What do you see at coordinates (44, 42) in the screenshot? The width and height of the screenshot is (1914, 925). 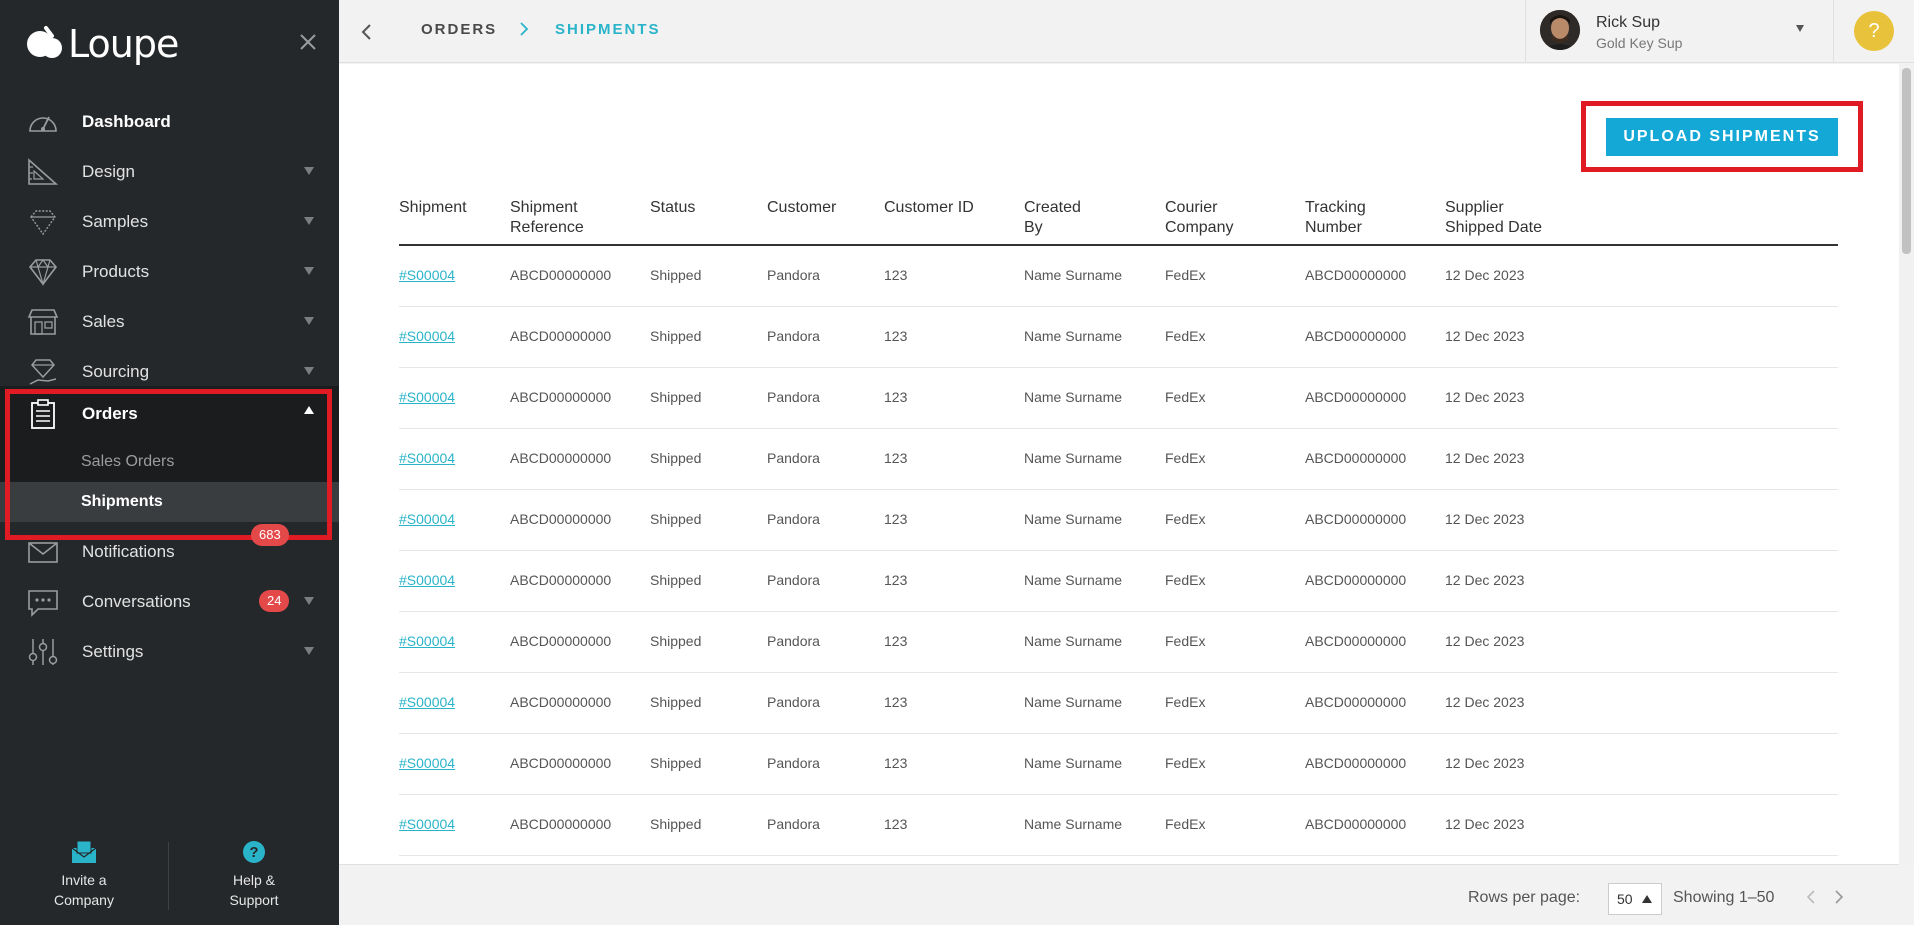 I see `loupe-logo-icon` at bounding box center [44, 42].